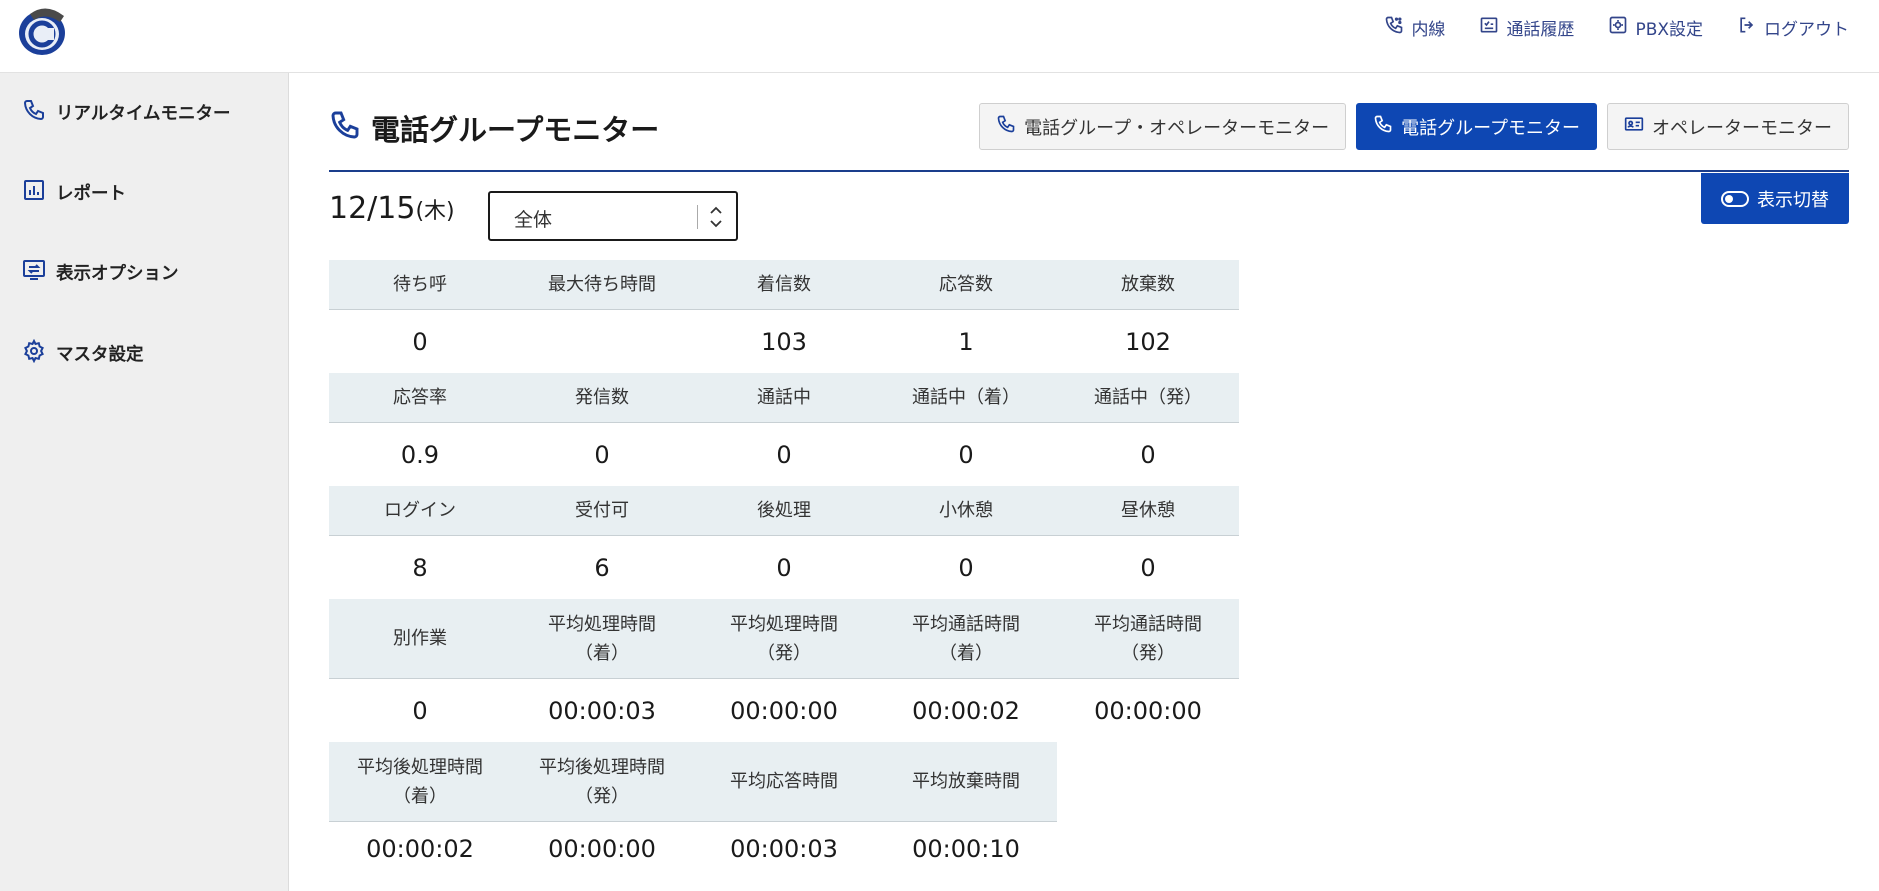 This screenshot has height=891, width=1879. Describe the element at coordinates (420, 285) in the screenshot. I see `stat-label: 待ち呼` at that location.